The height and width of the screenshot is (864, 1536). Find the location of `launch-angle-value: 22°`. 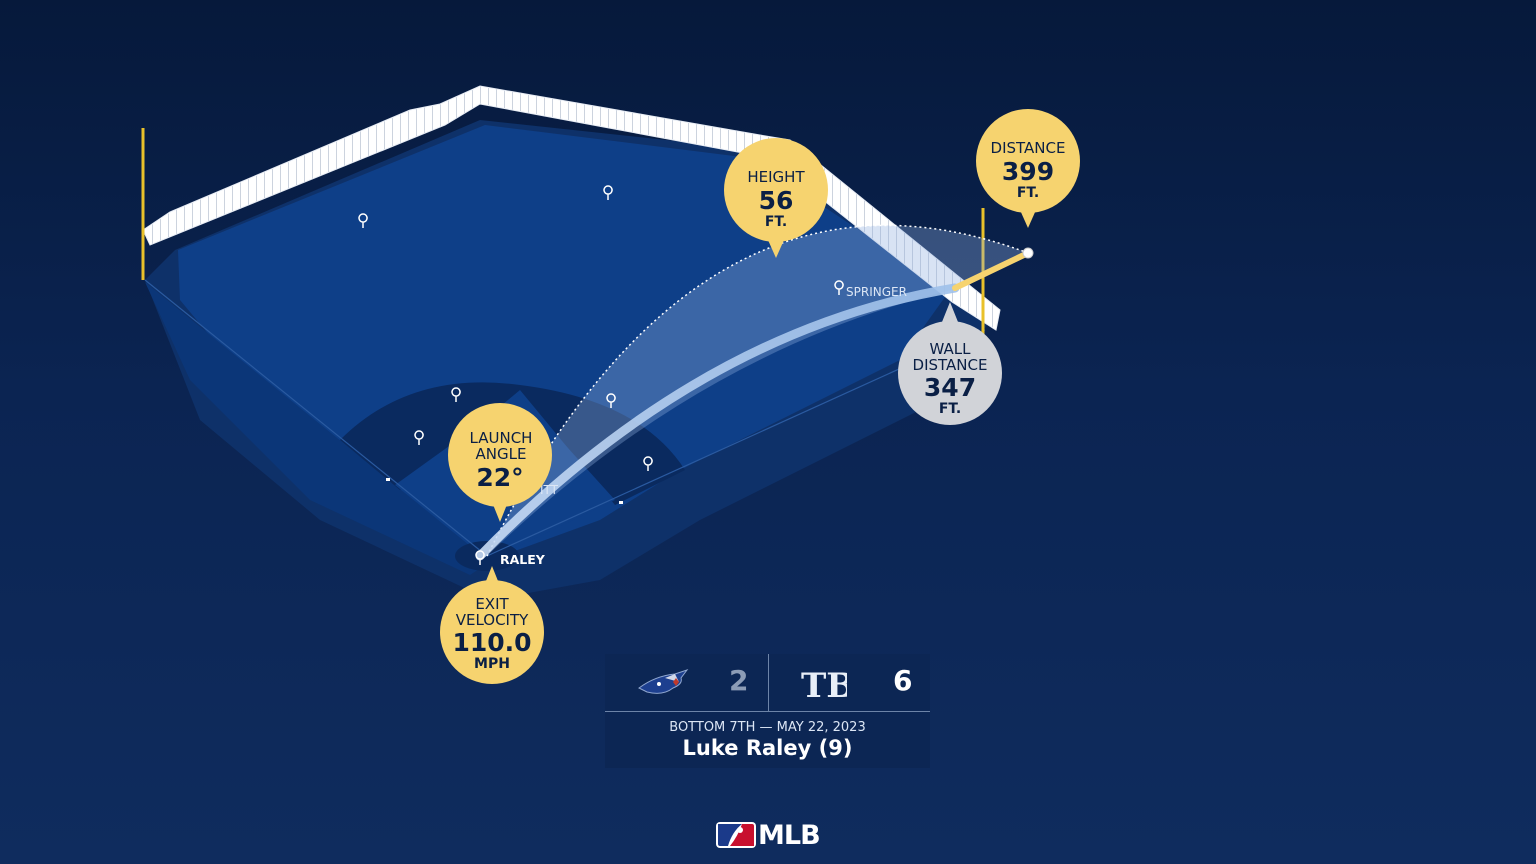

launch-angle-value: 22° is located at coordinates (499, 477).